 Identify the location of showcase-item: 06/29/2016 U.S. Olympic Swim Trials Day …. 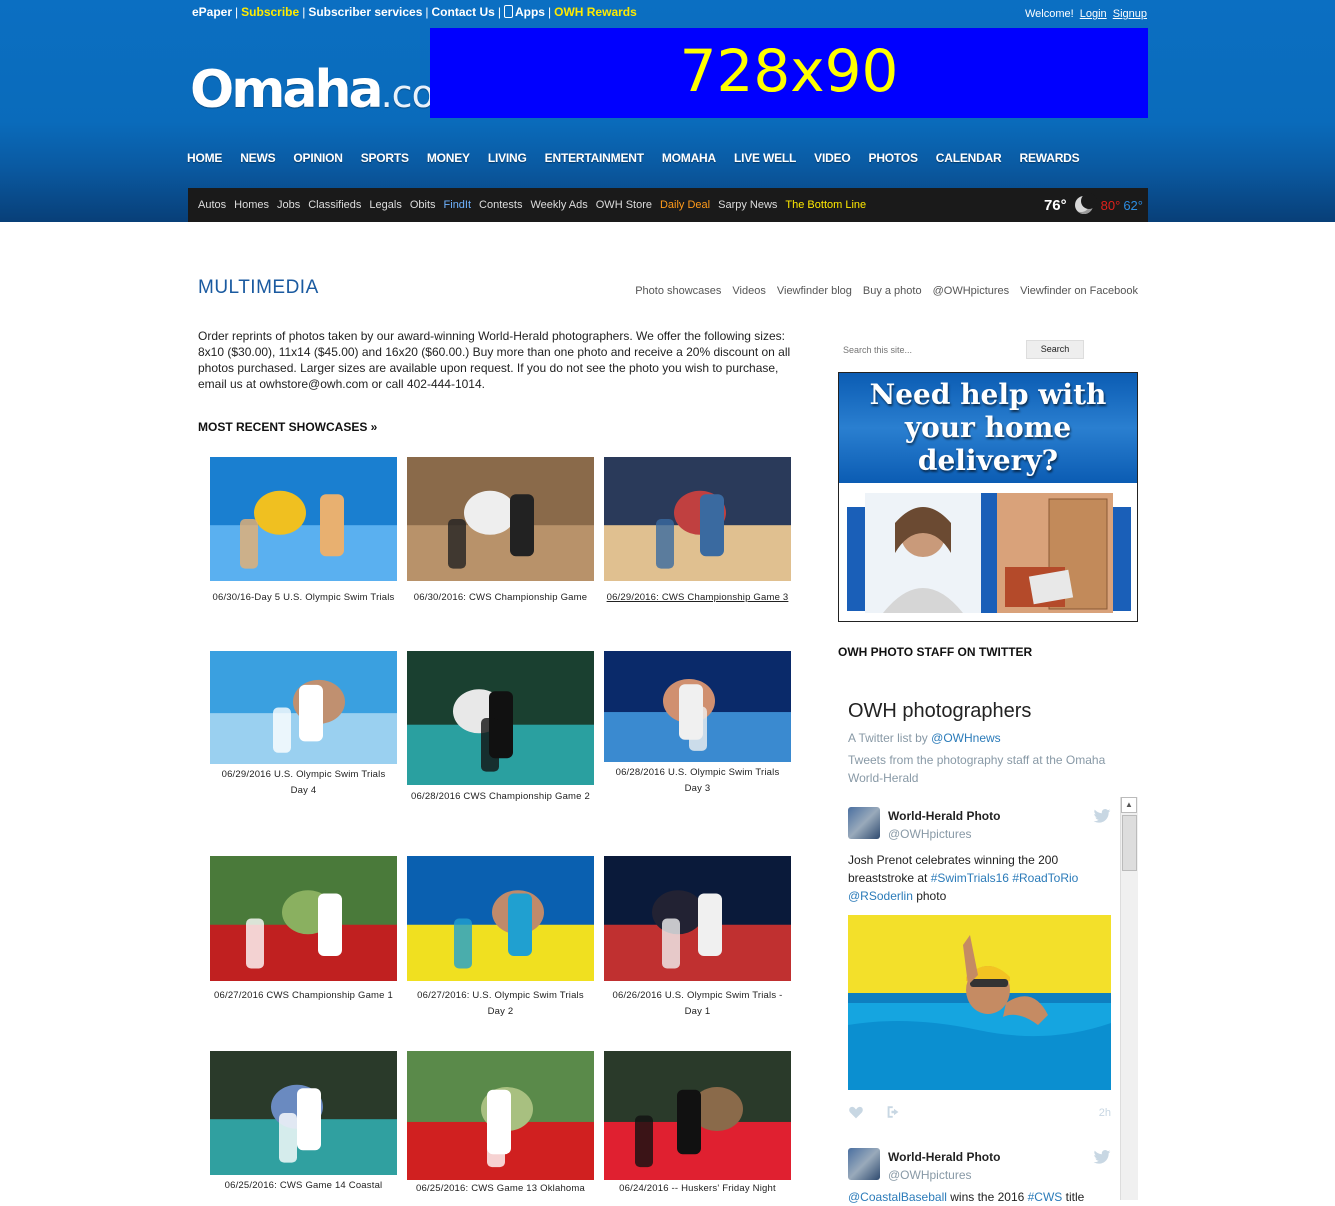
(303, 725).